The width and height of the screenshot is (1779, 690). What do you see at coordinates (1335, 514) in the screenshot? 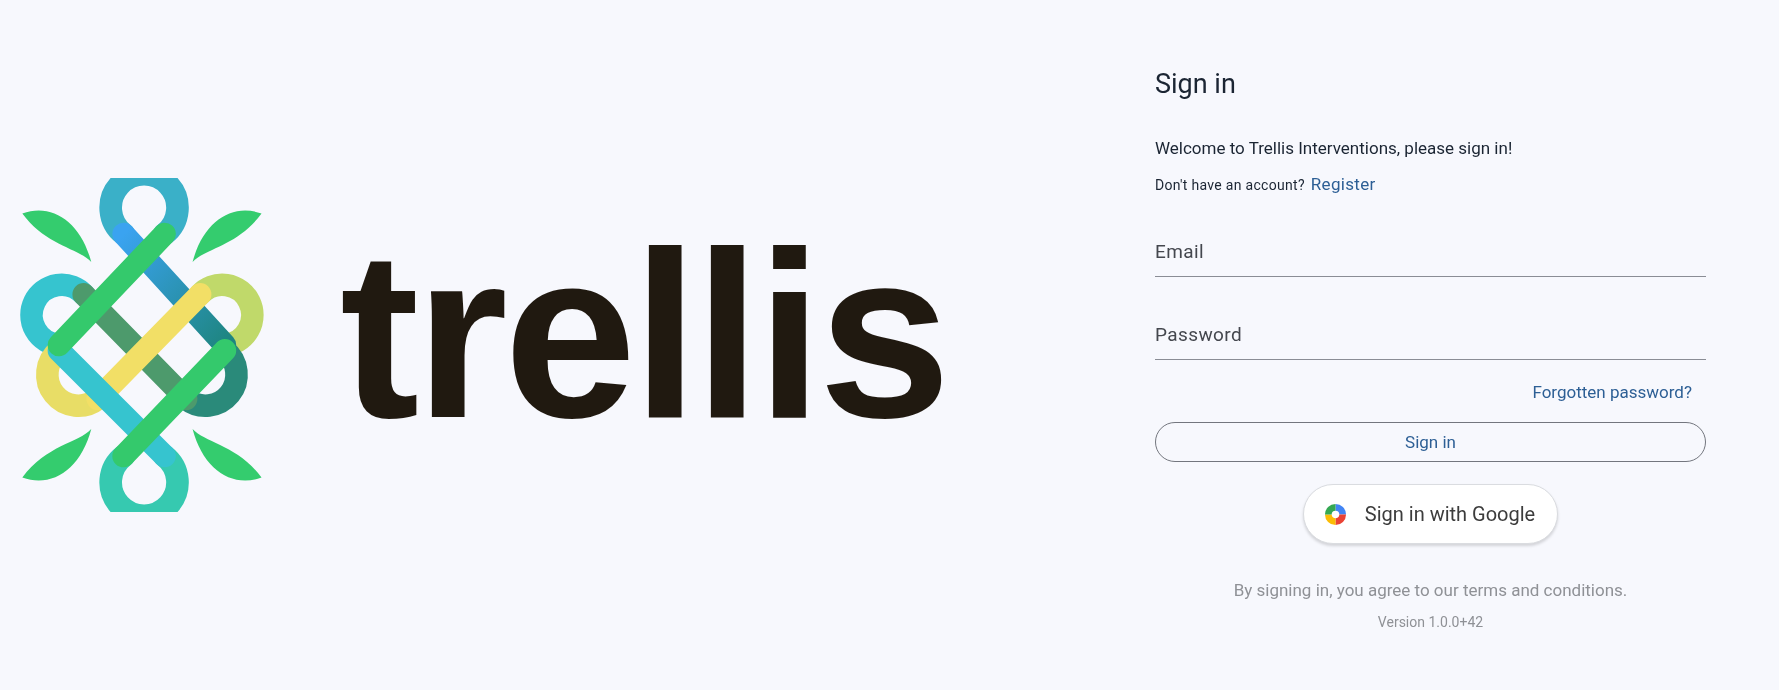
I see `google-icon` at bounding box center [1335, 514].